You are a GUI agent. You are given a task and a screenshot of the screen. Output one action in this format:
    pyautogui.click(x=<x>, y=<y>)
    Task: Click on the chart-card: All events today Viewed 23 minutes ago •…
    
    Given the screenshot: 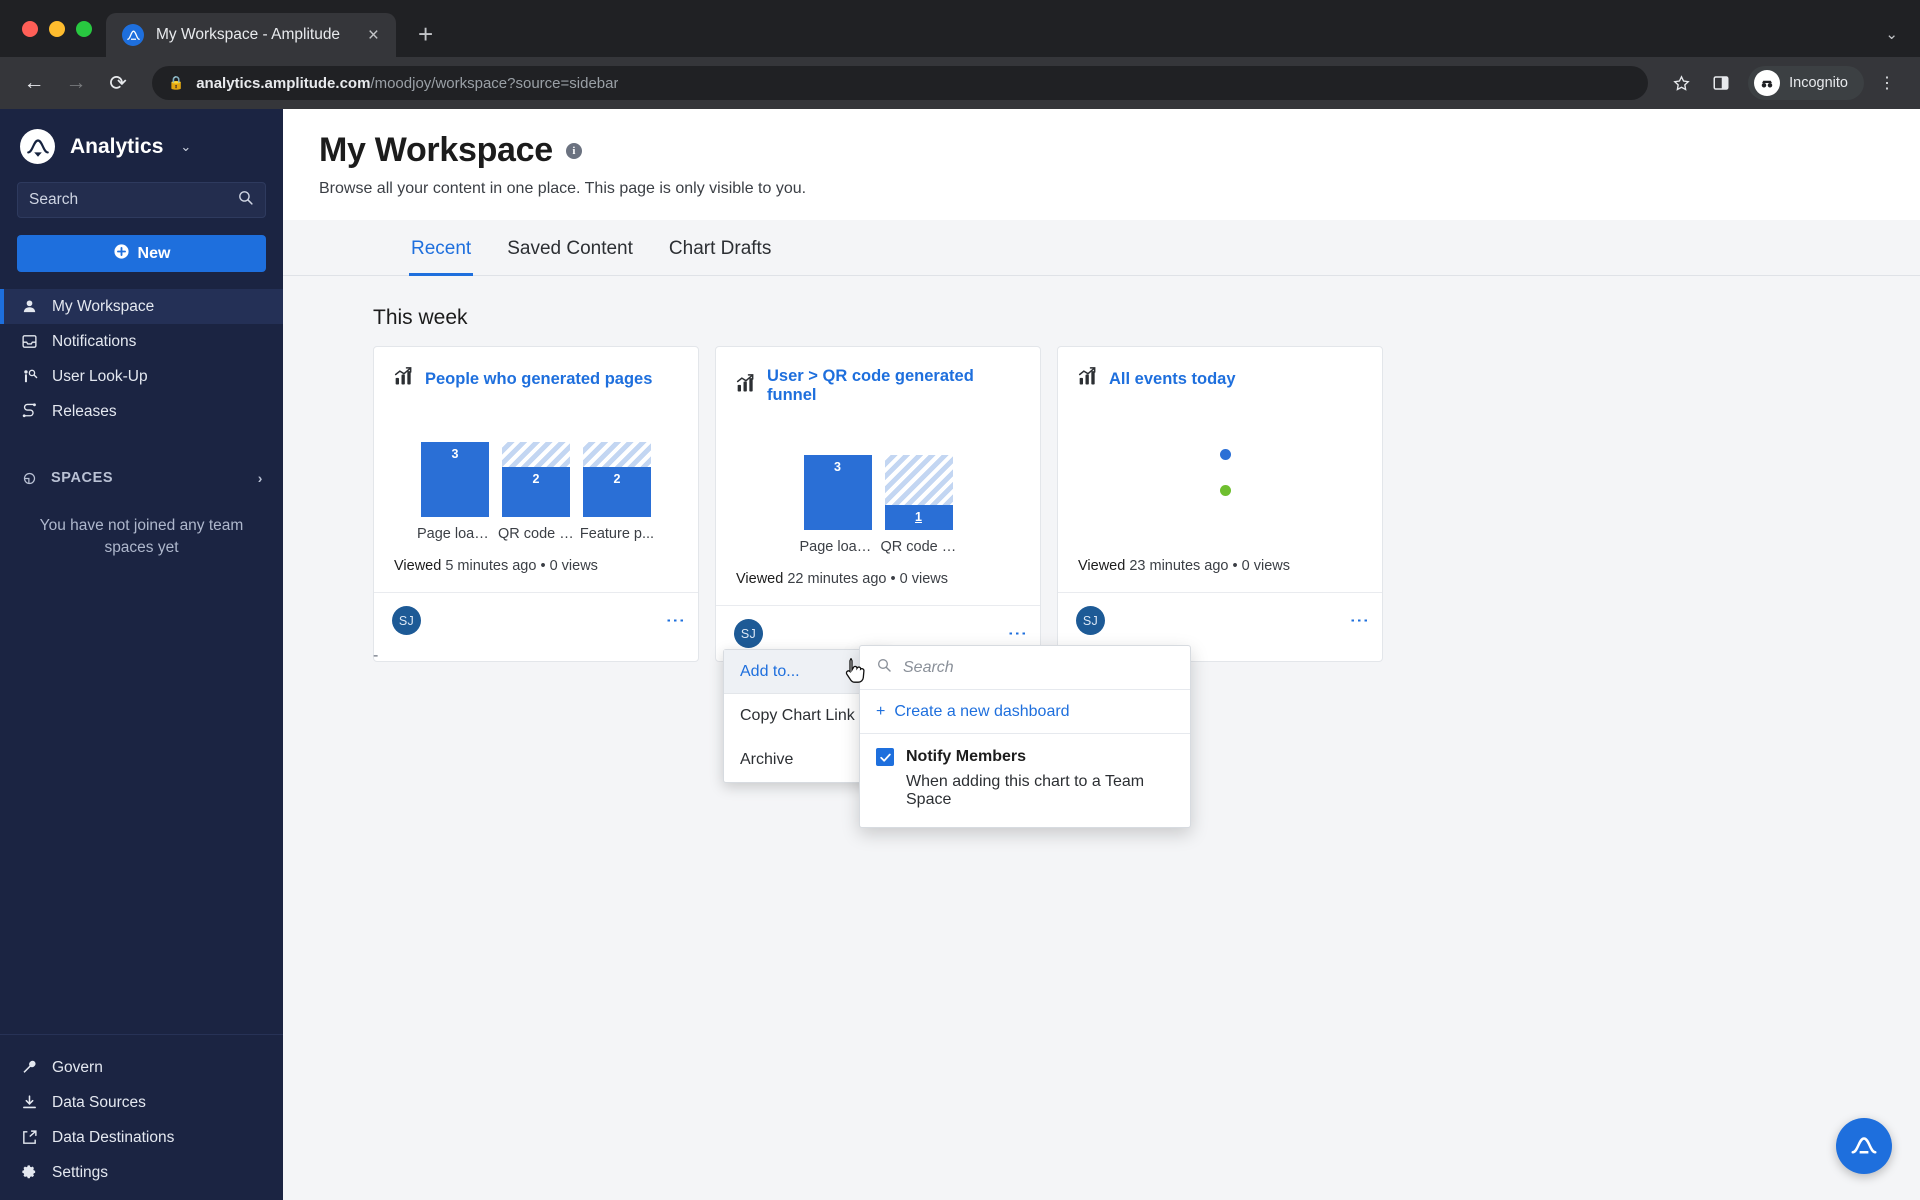 What is the action you would take?
    pyautogui.click(x=1220, y=504)
    